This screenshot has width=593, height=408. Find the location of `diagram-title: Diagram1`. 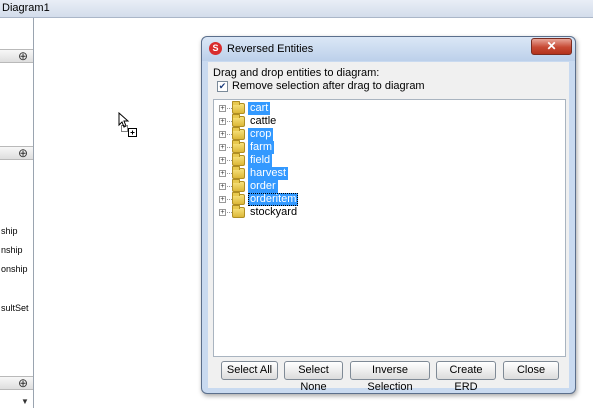

diagram-title: Diagram1 is located at coordinates (26, 8).